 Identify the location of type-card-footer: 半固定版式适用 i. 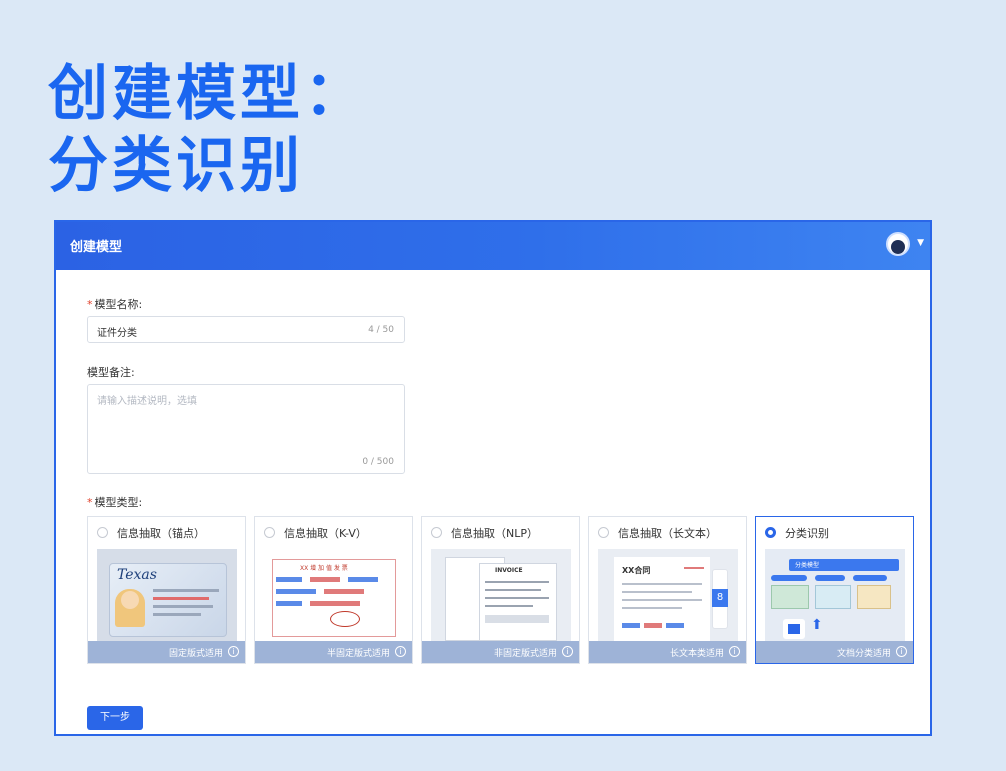
(333, 652).